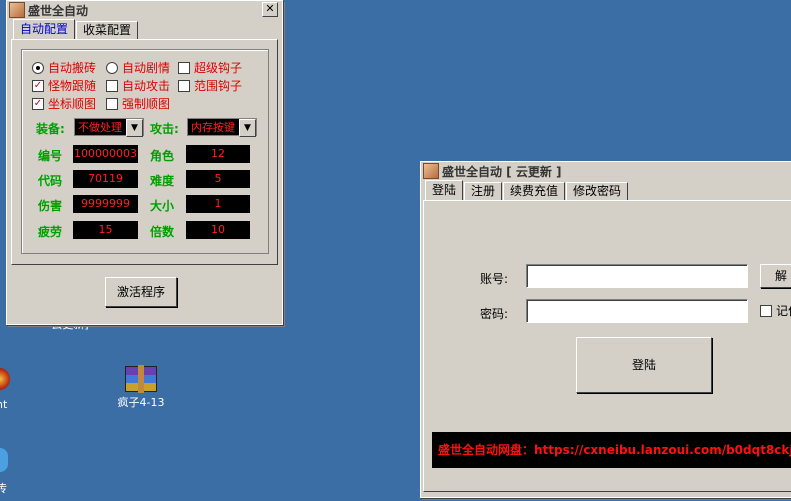 Image resolution: width=791 pixels, height=501 pixels. What do you see at coordinates (270, 9) in the screenshot?
I see `close-button: ✕` at bounding box center [270, 9].